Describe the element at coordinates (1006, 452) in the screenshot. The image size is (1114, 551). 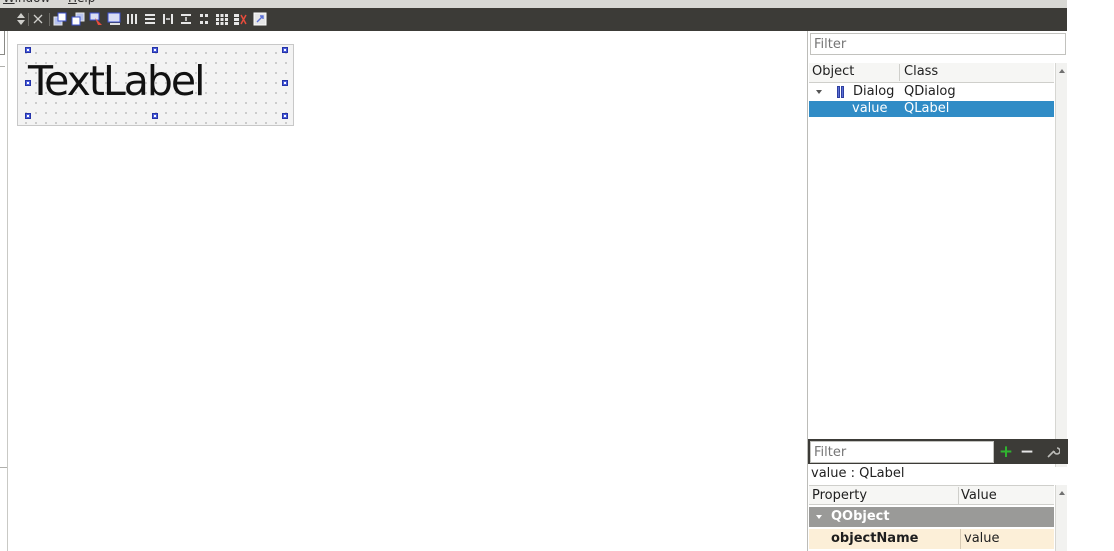
I see `add-property-icon: +` at that location.